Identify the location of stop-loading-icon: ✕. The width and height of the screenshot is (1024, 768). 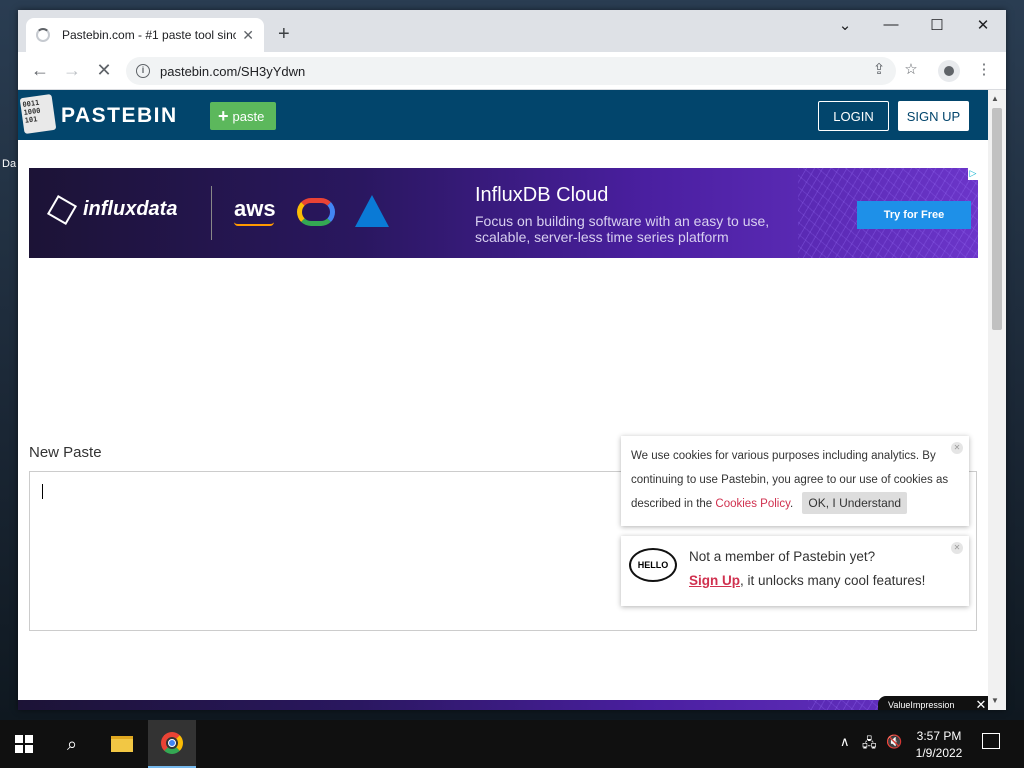
(104, 70).